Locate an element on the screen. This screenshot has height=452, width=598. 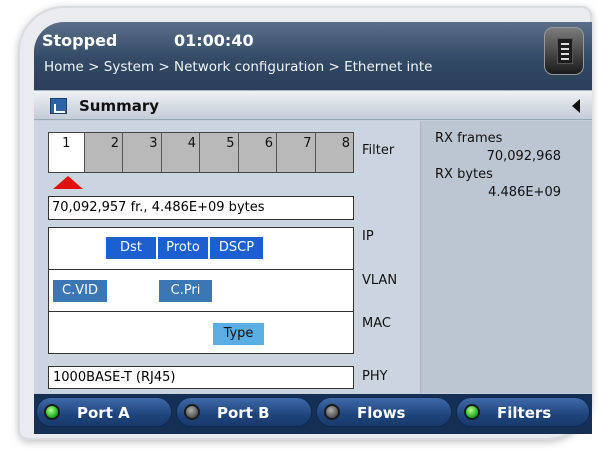
vlan-layer-label: VLAN is located at coordinates (380, 280).